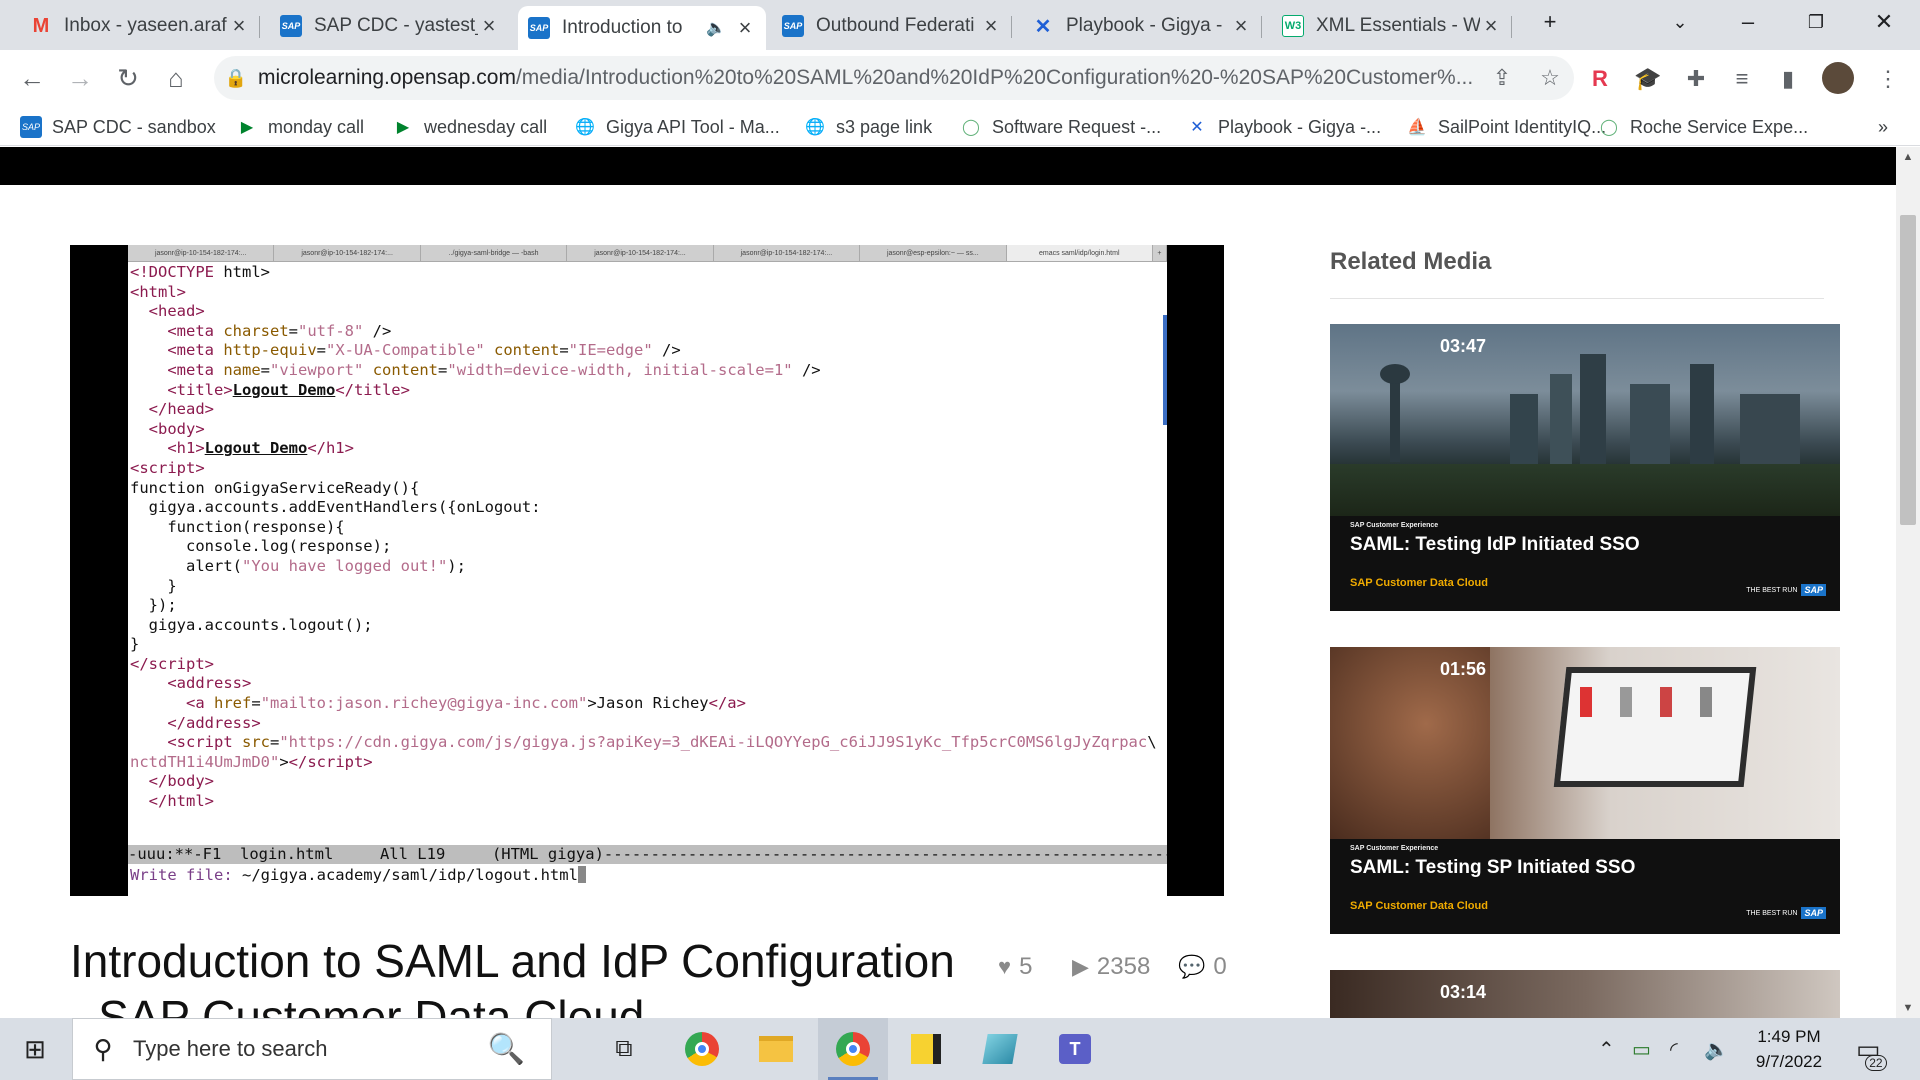 The image size is (1920, 1080). Describe the element at coordinates (1585, 994) in the screenshot. I see `related-video-card: 03:14` at that location.